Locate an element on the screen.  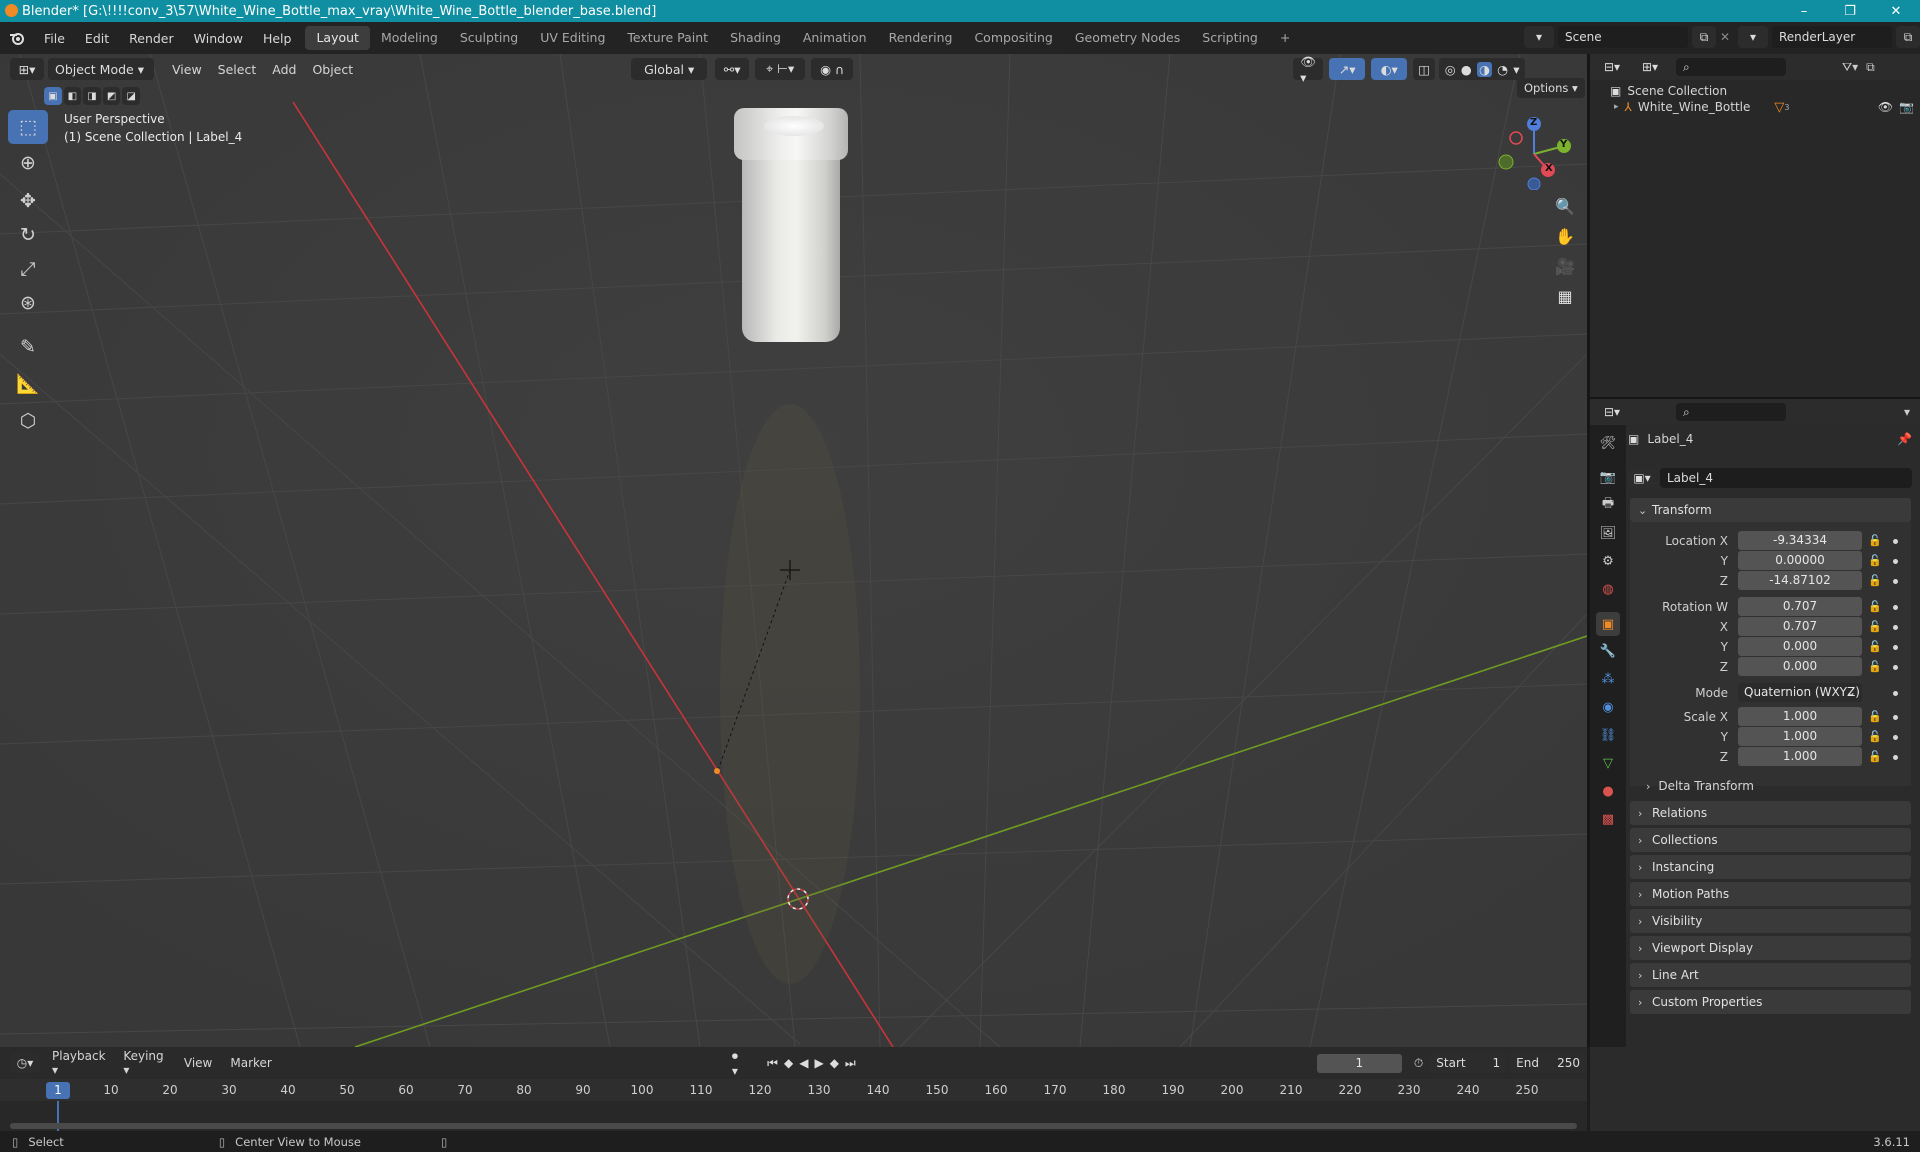
outliner-editor-type-icon: ⊟▾ is located at coordinates (1612, 67).